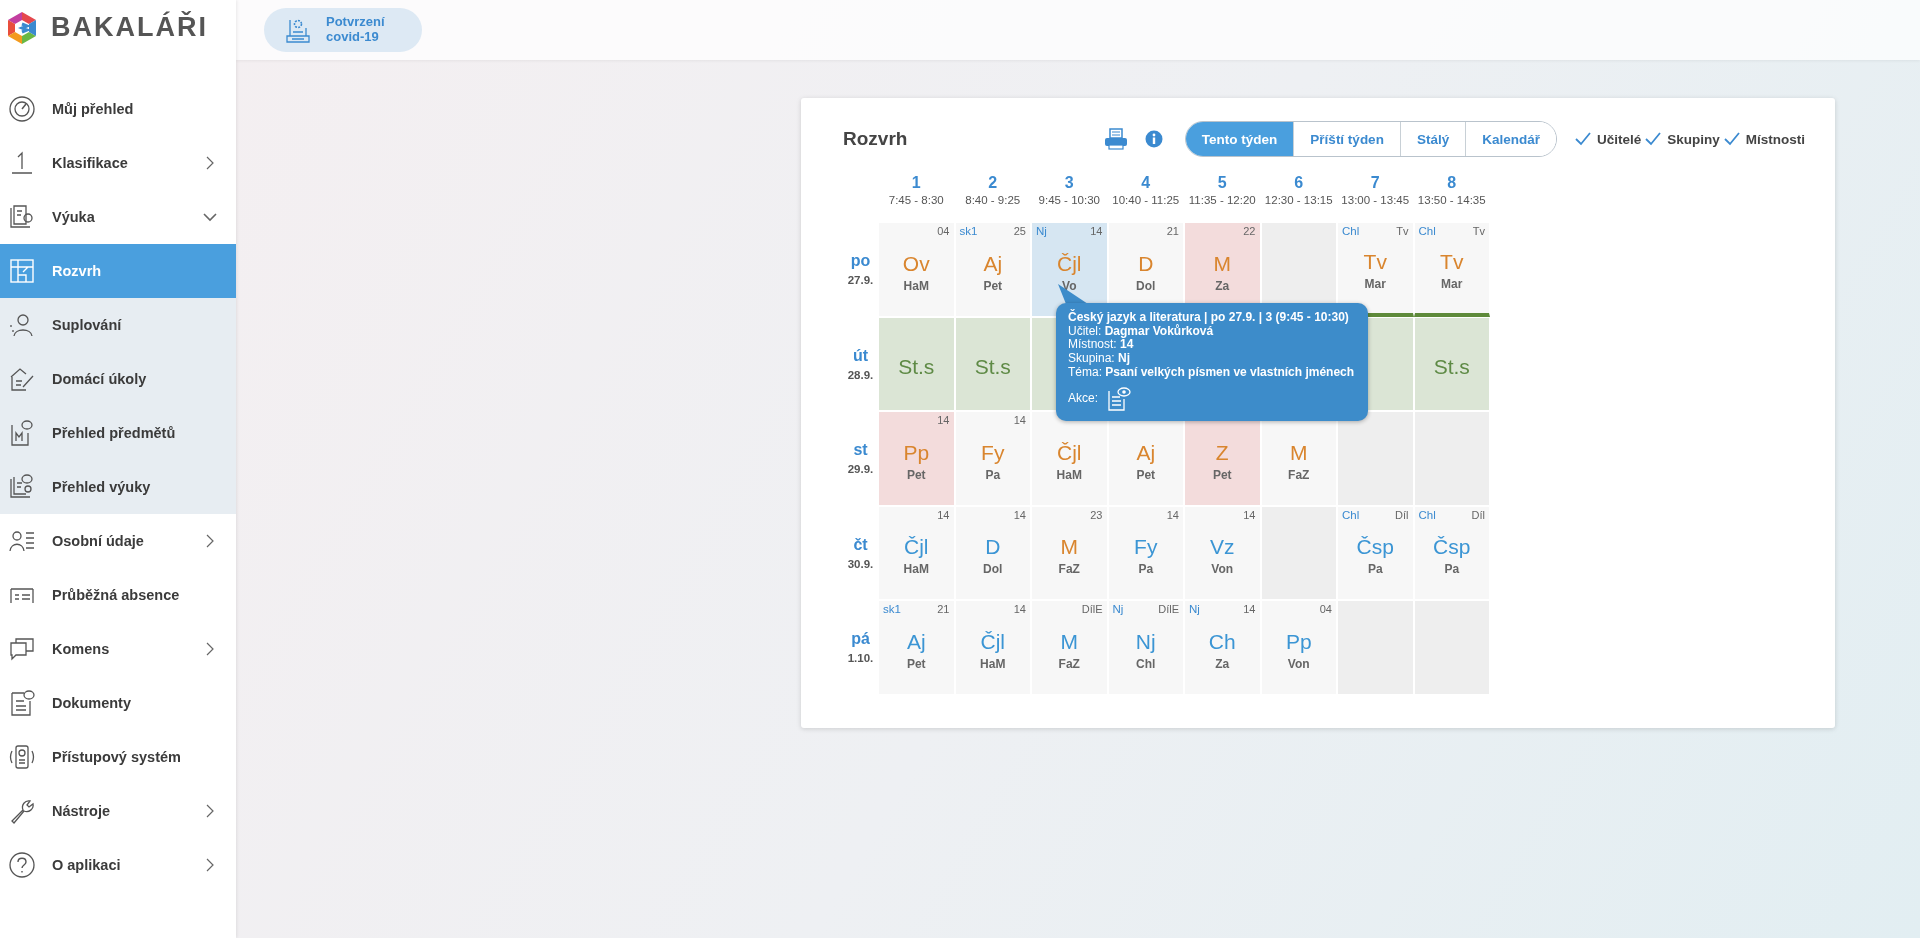 This screenshot has width=1920, height=938. What do you see at coordinates (992, 269) in the screenshot?
I see `lesson-cell: sk1 25 Aj Pet` at bounding box center [992, 269].